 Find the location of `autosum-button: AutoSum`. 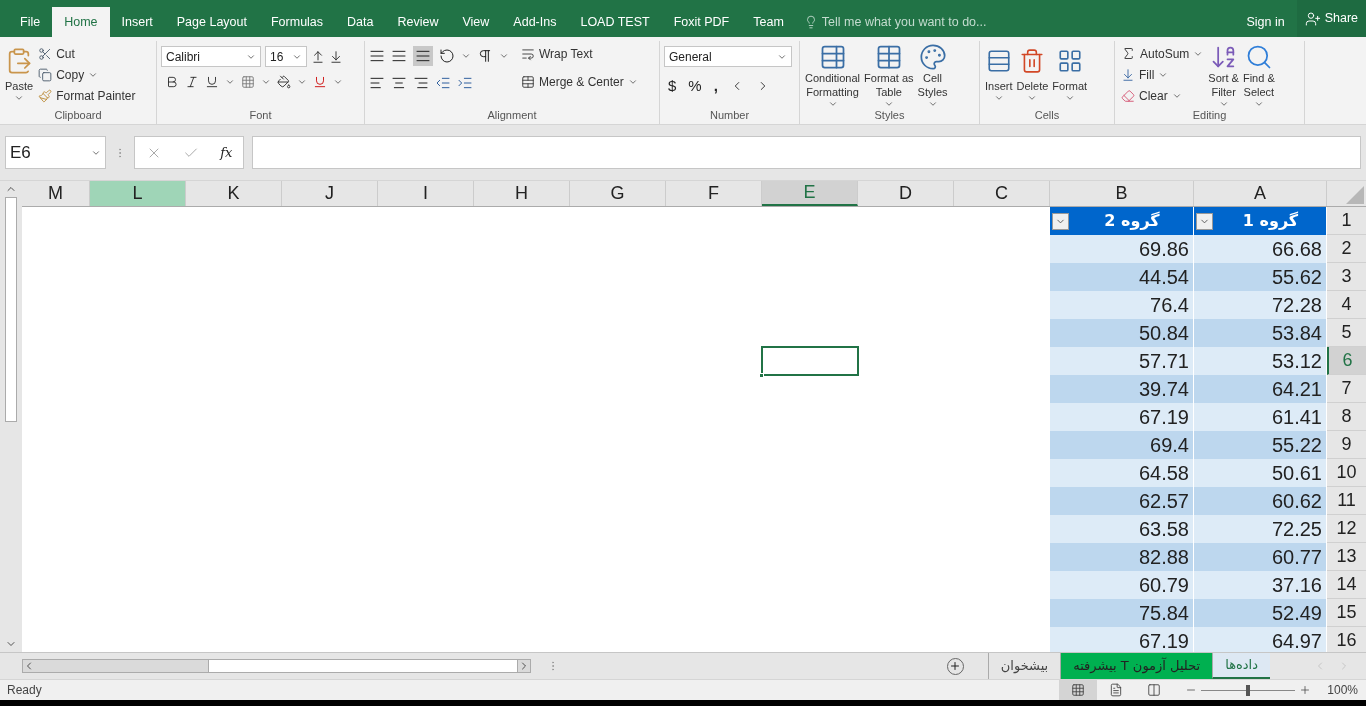

autosum-button: AutoSum is located at coordinates (1162, 54).